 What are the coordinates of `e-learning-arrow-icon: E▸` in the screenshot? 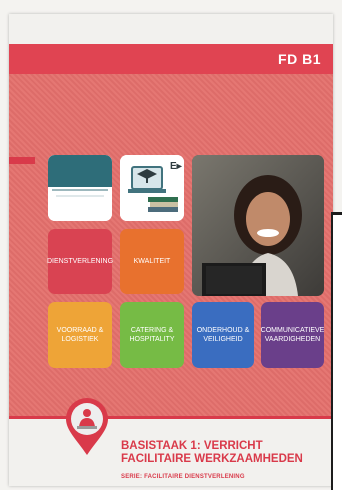 It's located at (176, 166).